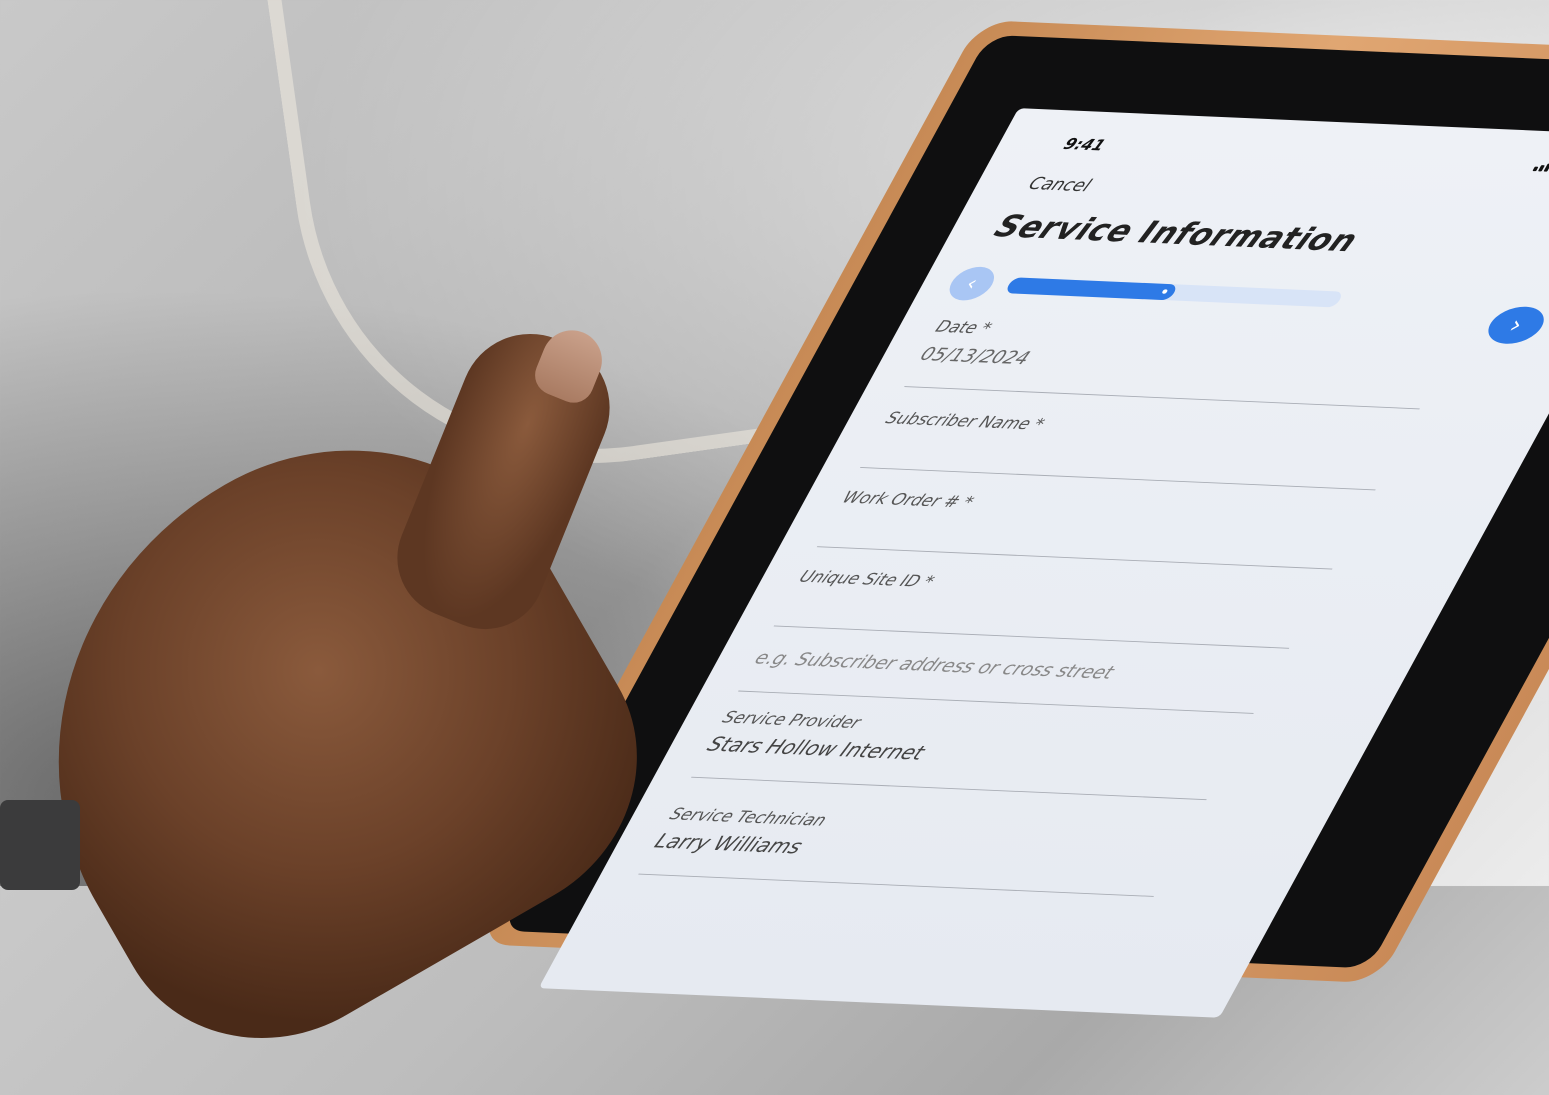  Describe the element at coordinates (968, 754) in the screenshot. I see `service-provider-field: Service Provider Stars Hollow Internet` at that location.